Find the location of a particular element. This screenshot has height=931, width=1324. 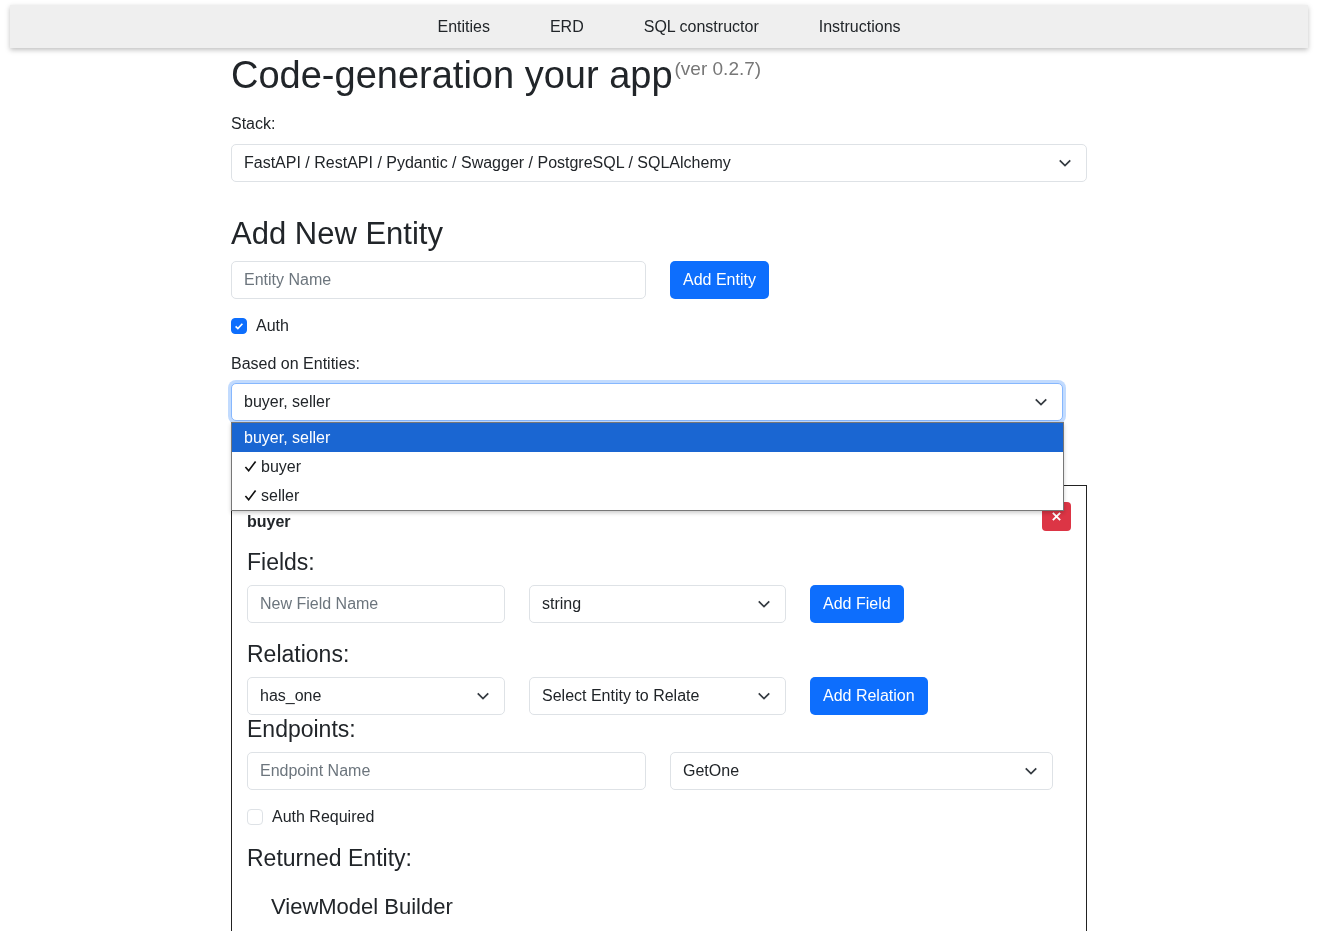

dropdown-option: seller is located at coordinates (647, 495).